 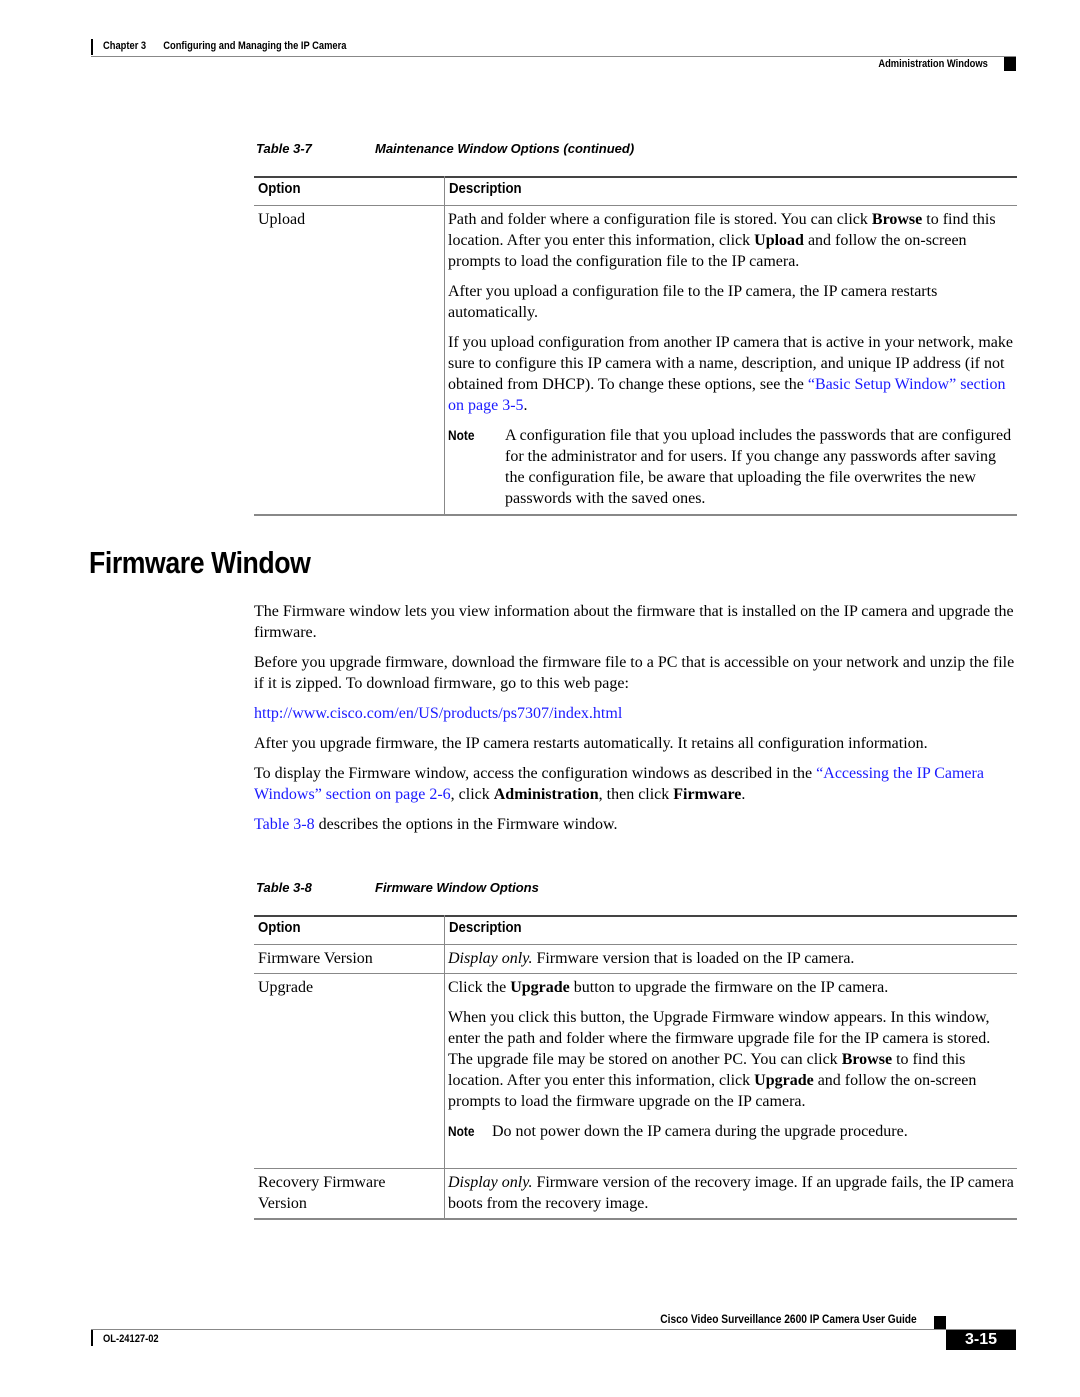 What do you see at coordinates (457, 887) in the screenshot?
I see `table-3-8-title: Firmware Window Options` at bounding box center [457, 887].